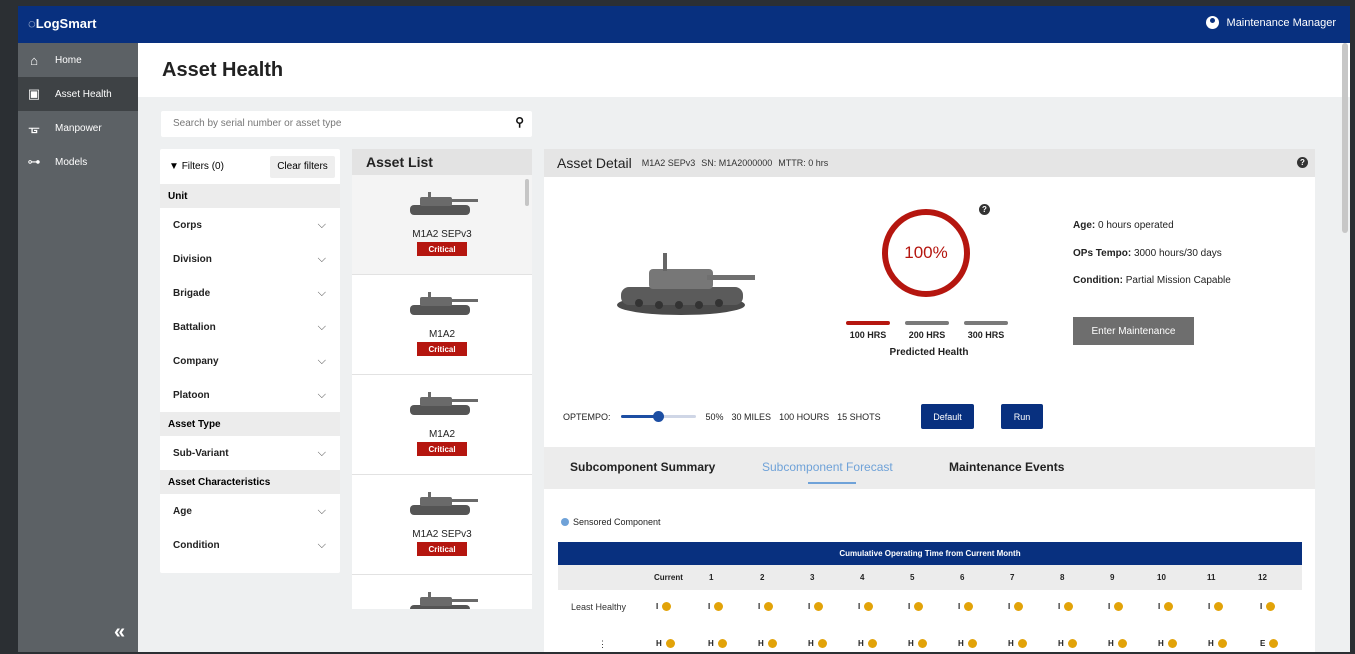 The image size is (1355, 654). I want to click on month-header: 4, so click(862, 577).